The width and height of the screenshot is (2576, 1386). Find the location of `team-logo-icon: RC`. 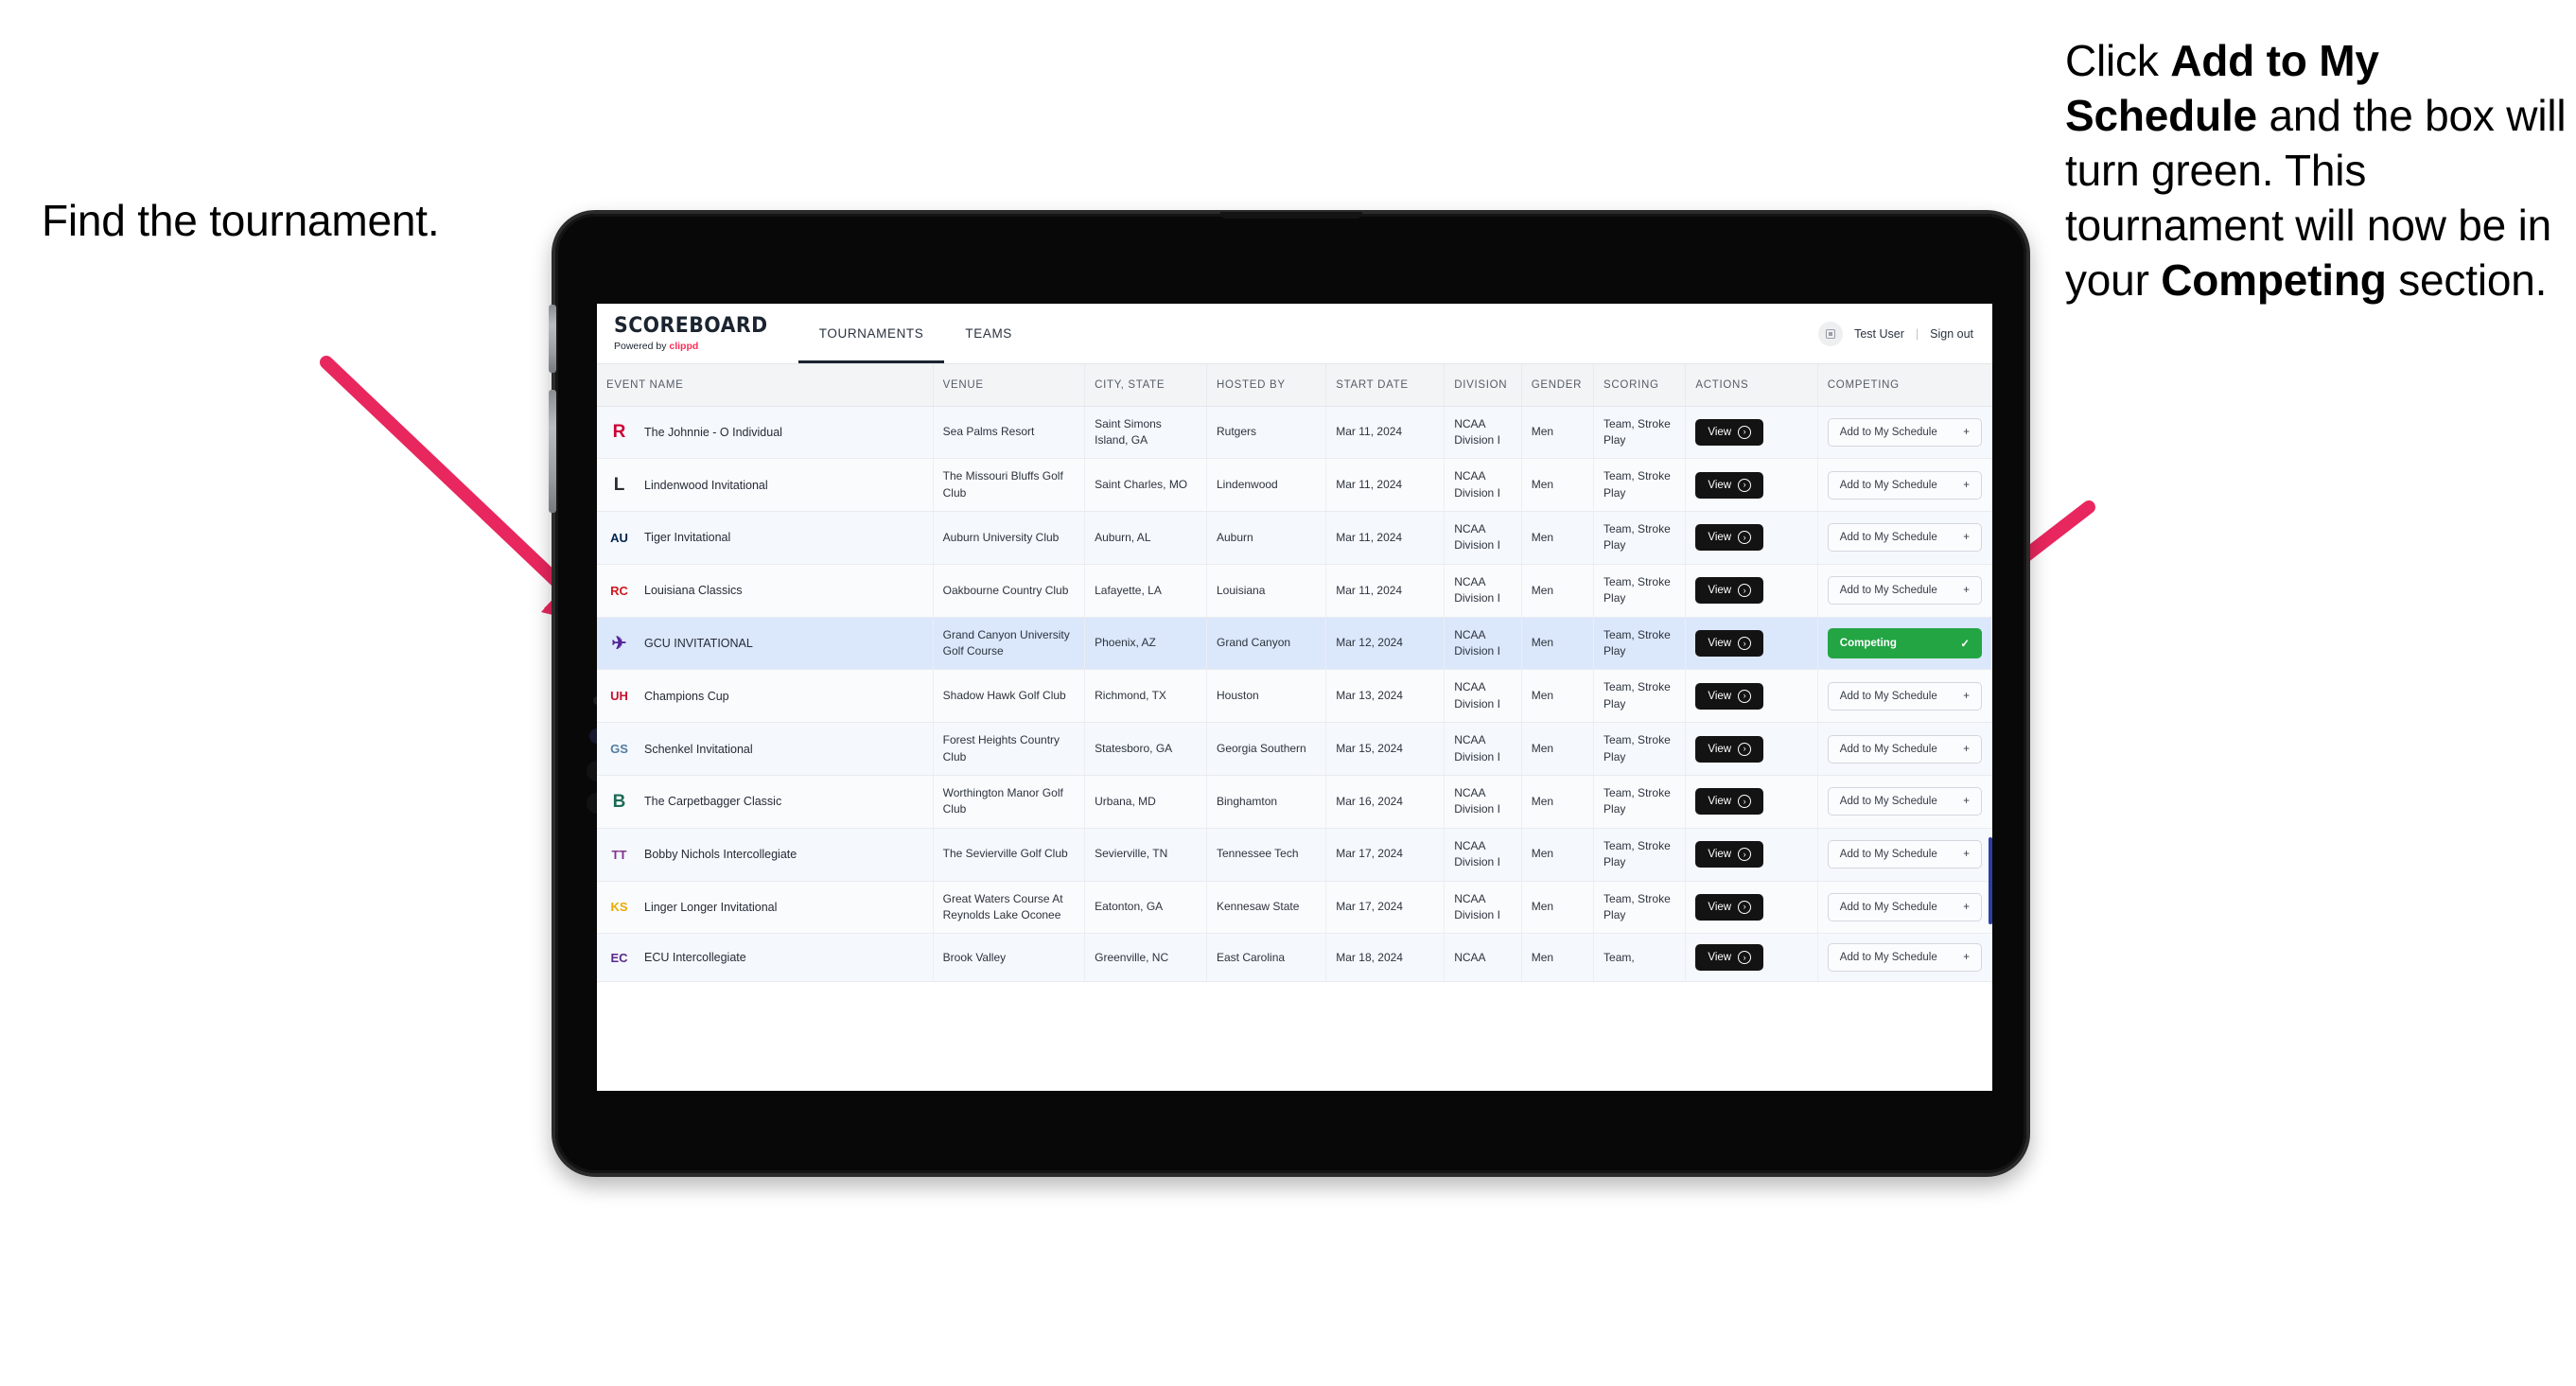

team-logo-icon: RC is located at coordinates (619, 590).